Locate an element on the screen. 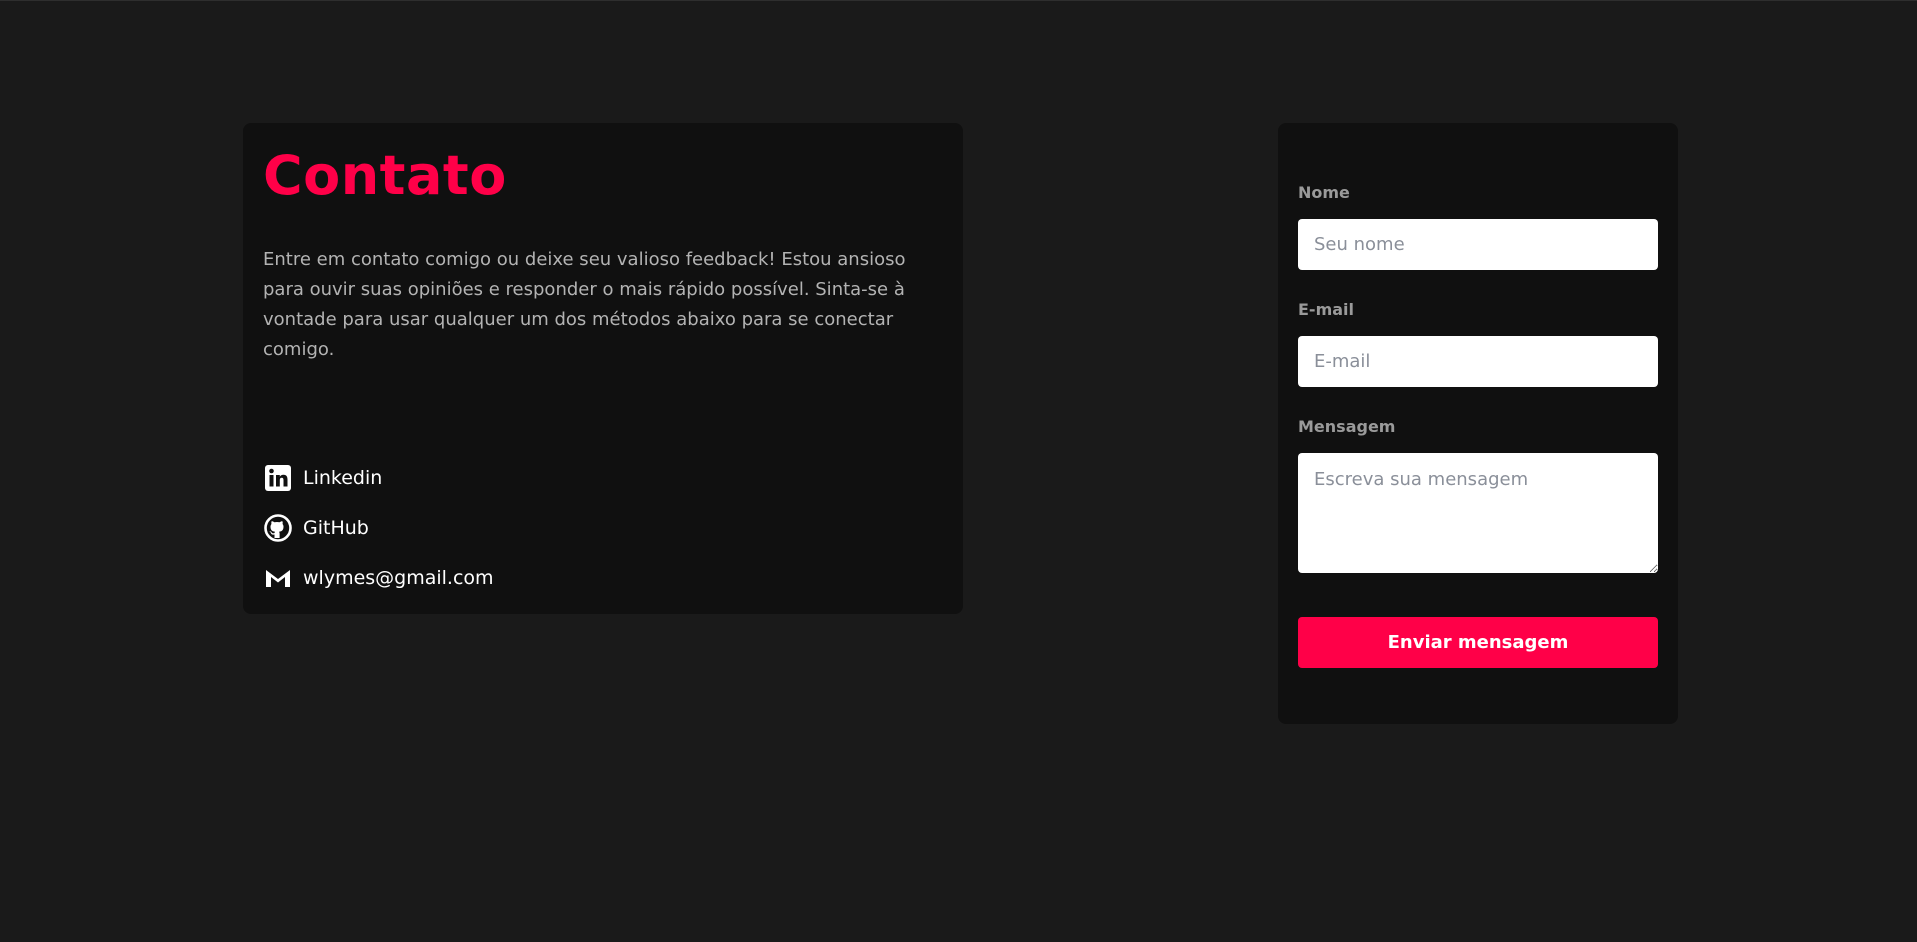  contact-form-card: Nome E-mail Mensagem Enviar mensagem is located at coordinates (1478, 423).